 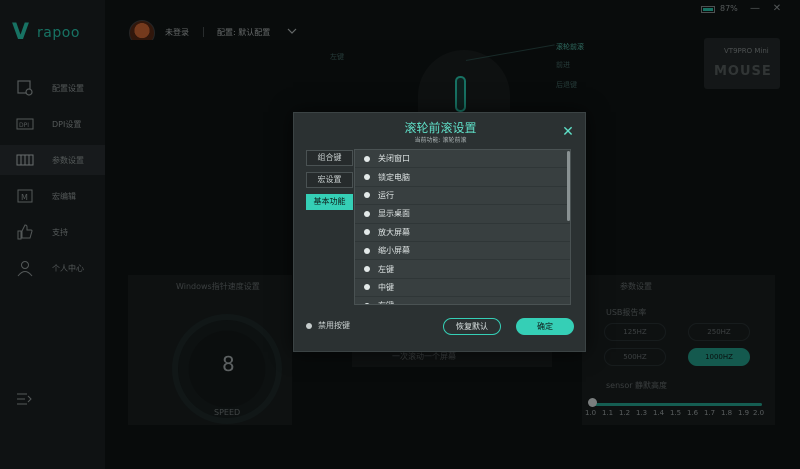 I want to click on list-item: 缩小屏幕, so click(x=462, y=251).